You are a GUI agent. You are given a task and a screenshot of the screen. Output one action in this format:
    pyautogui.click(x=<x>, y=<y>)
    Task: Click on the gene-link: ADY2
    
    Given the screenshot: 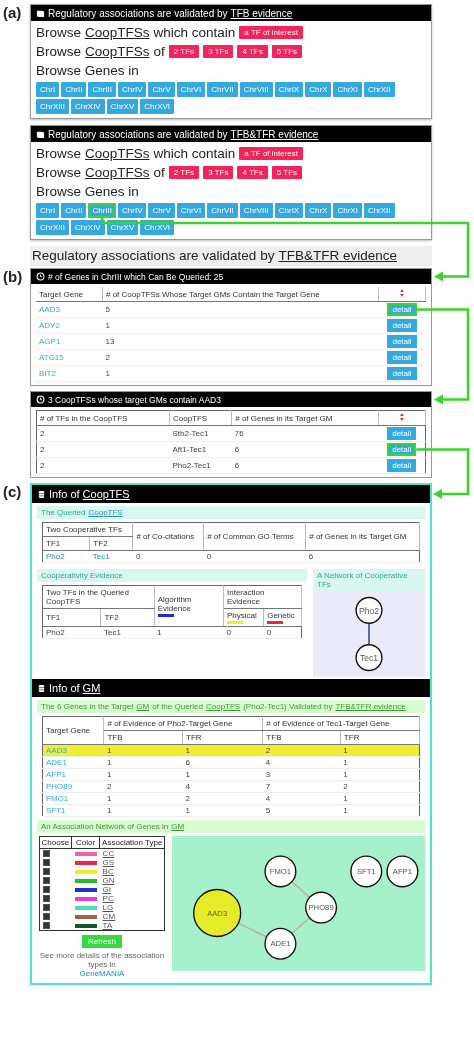 What is the action you would take?
    pyautogui.click(x=49, y=325)
    